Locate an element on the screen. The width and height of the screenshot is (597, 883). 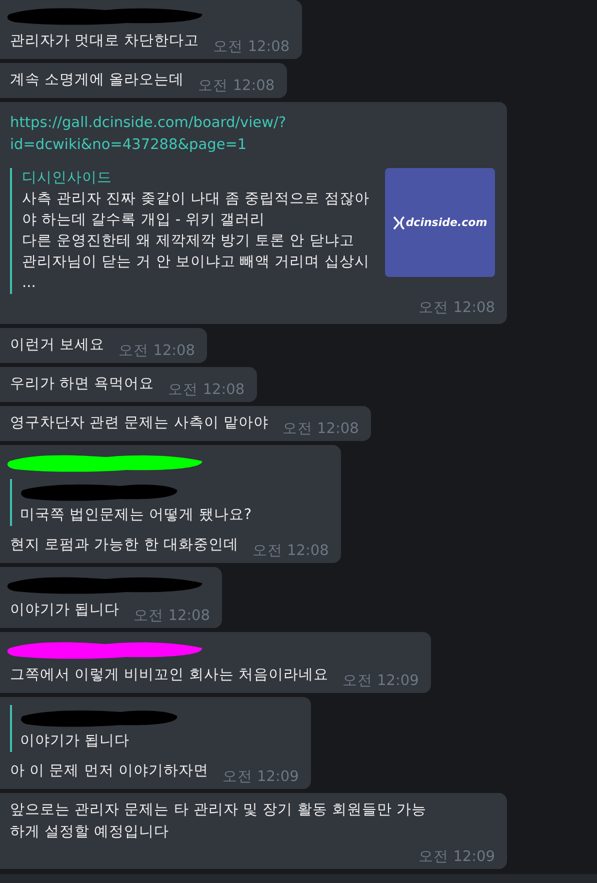
message-text: 현지 로펌과 가능한 한 대화중인데 is located at coordinates (124, 545).